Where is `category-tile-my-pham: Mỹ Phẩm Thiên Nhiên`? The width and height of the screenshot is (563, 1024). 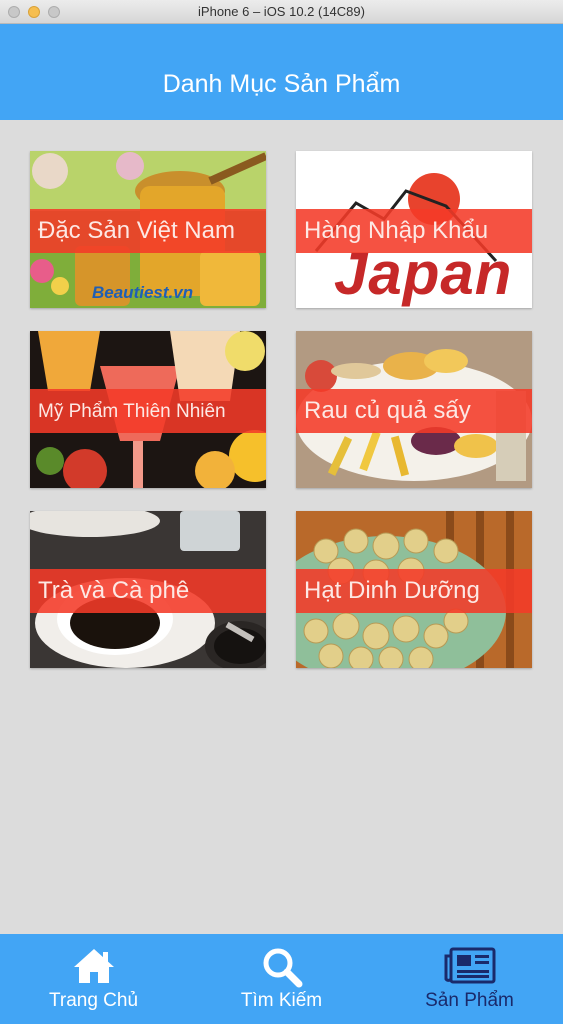 category-tile-my-pham: Mỹ Phẩm Thiên Nhiên is located at coordinates (148, 409).